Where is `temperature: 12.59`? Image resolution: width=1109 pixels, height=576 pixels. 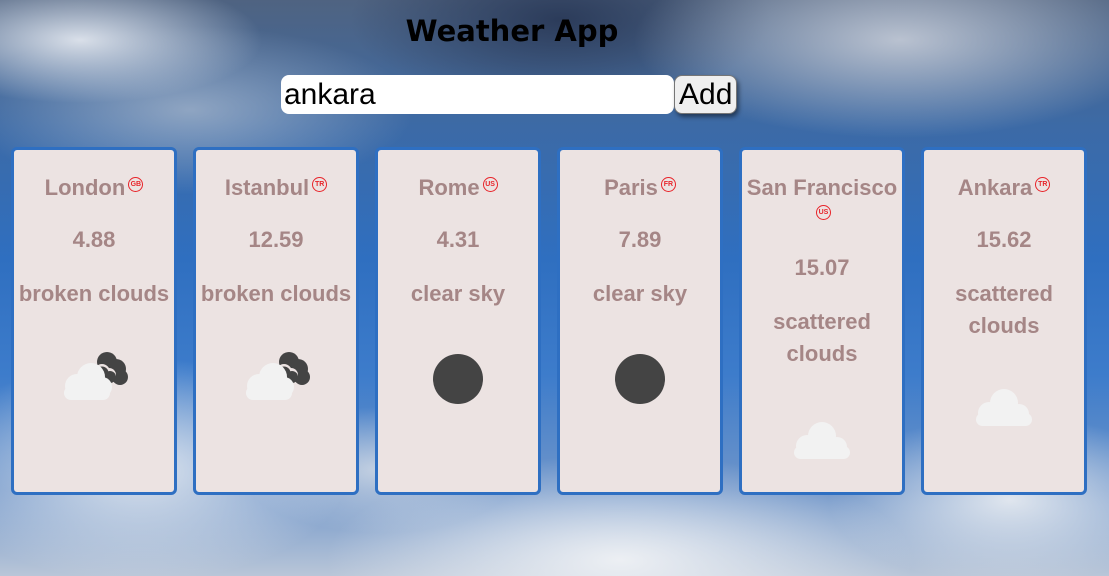
temperature: 12.59 is located at coordinates (276, 239).